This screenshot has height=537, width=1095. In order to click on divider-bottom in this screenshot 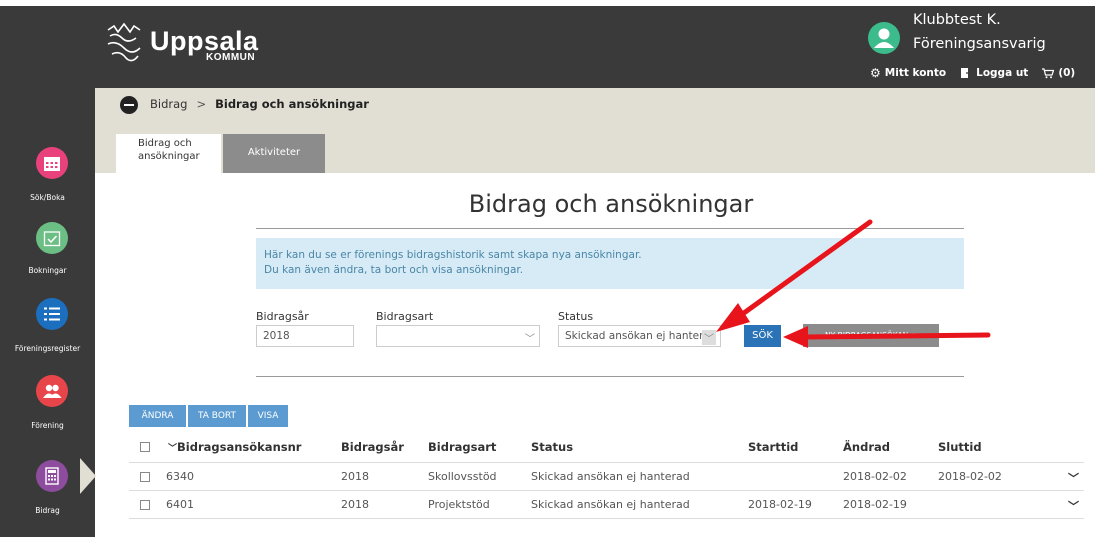, I will do `click(610, 376)`.